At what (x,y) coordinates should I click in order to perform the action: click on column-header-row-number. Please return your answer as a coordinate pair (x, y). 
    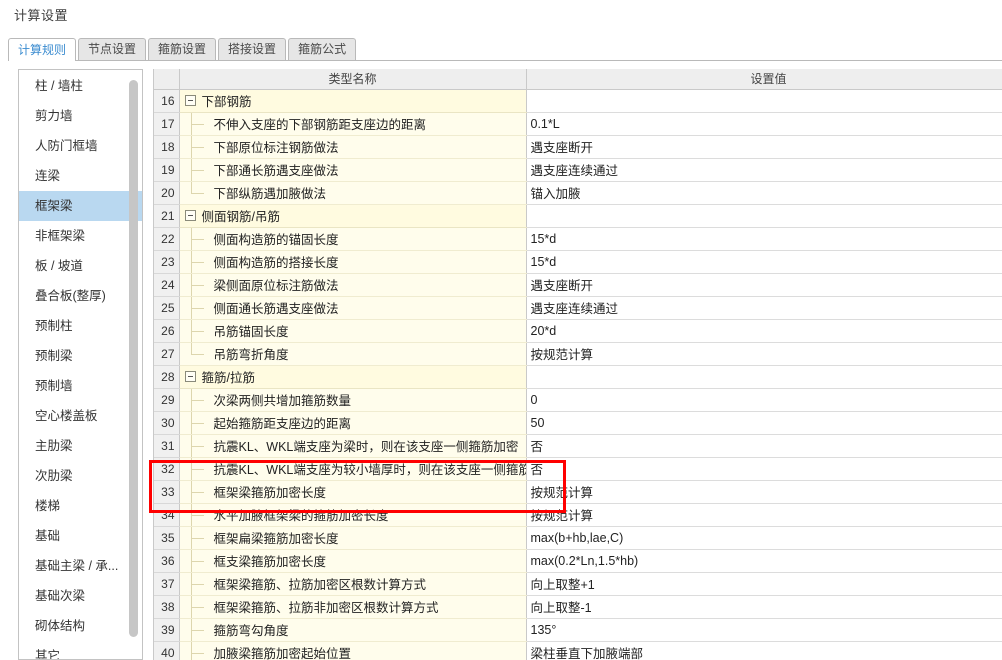
    Looking at the image, I should click on (167, 79).